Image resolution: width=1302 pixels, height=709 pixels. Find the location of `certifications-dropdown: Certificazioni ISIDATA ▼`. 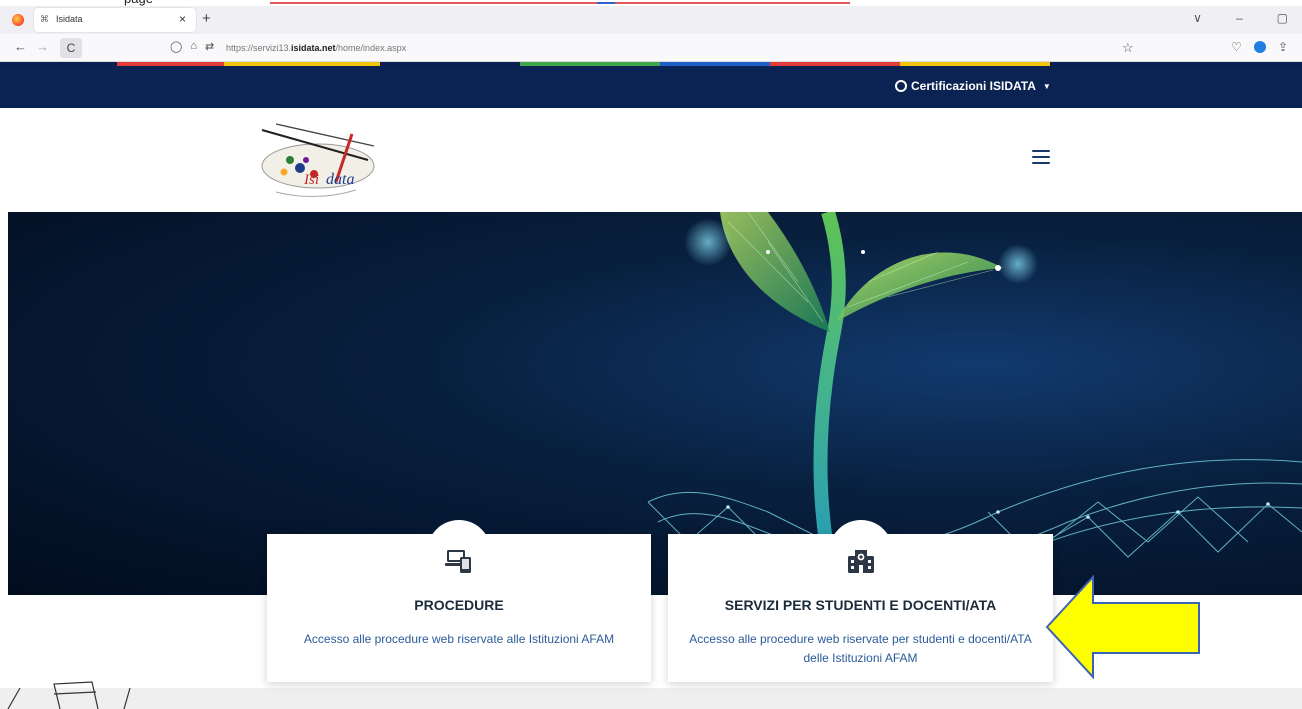

certifications-dropdown: Certificazioni ISIDATA ▼ is located at coordinates (973, 86).